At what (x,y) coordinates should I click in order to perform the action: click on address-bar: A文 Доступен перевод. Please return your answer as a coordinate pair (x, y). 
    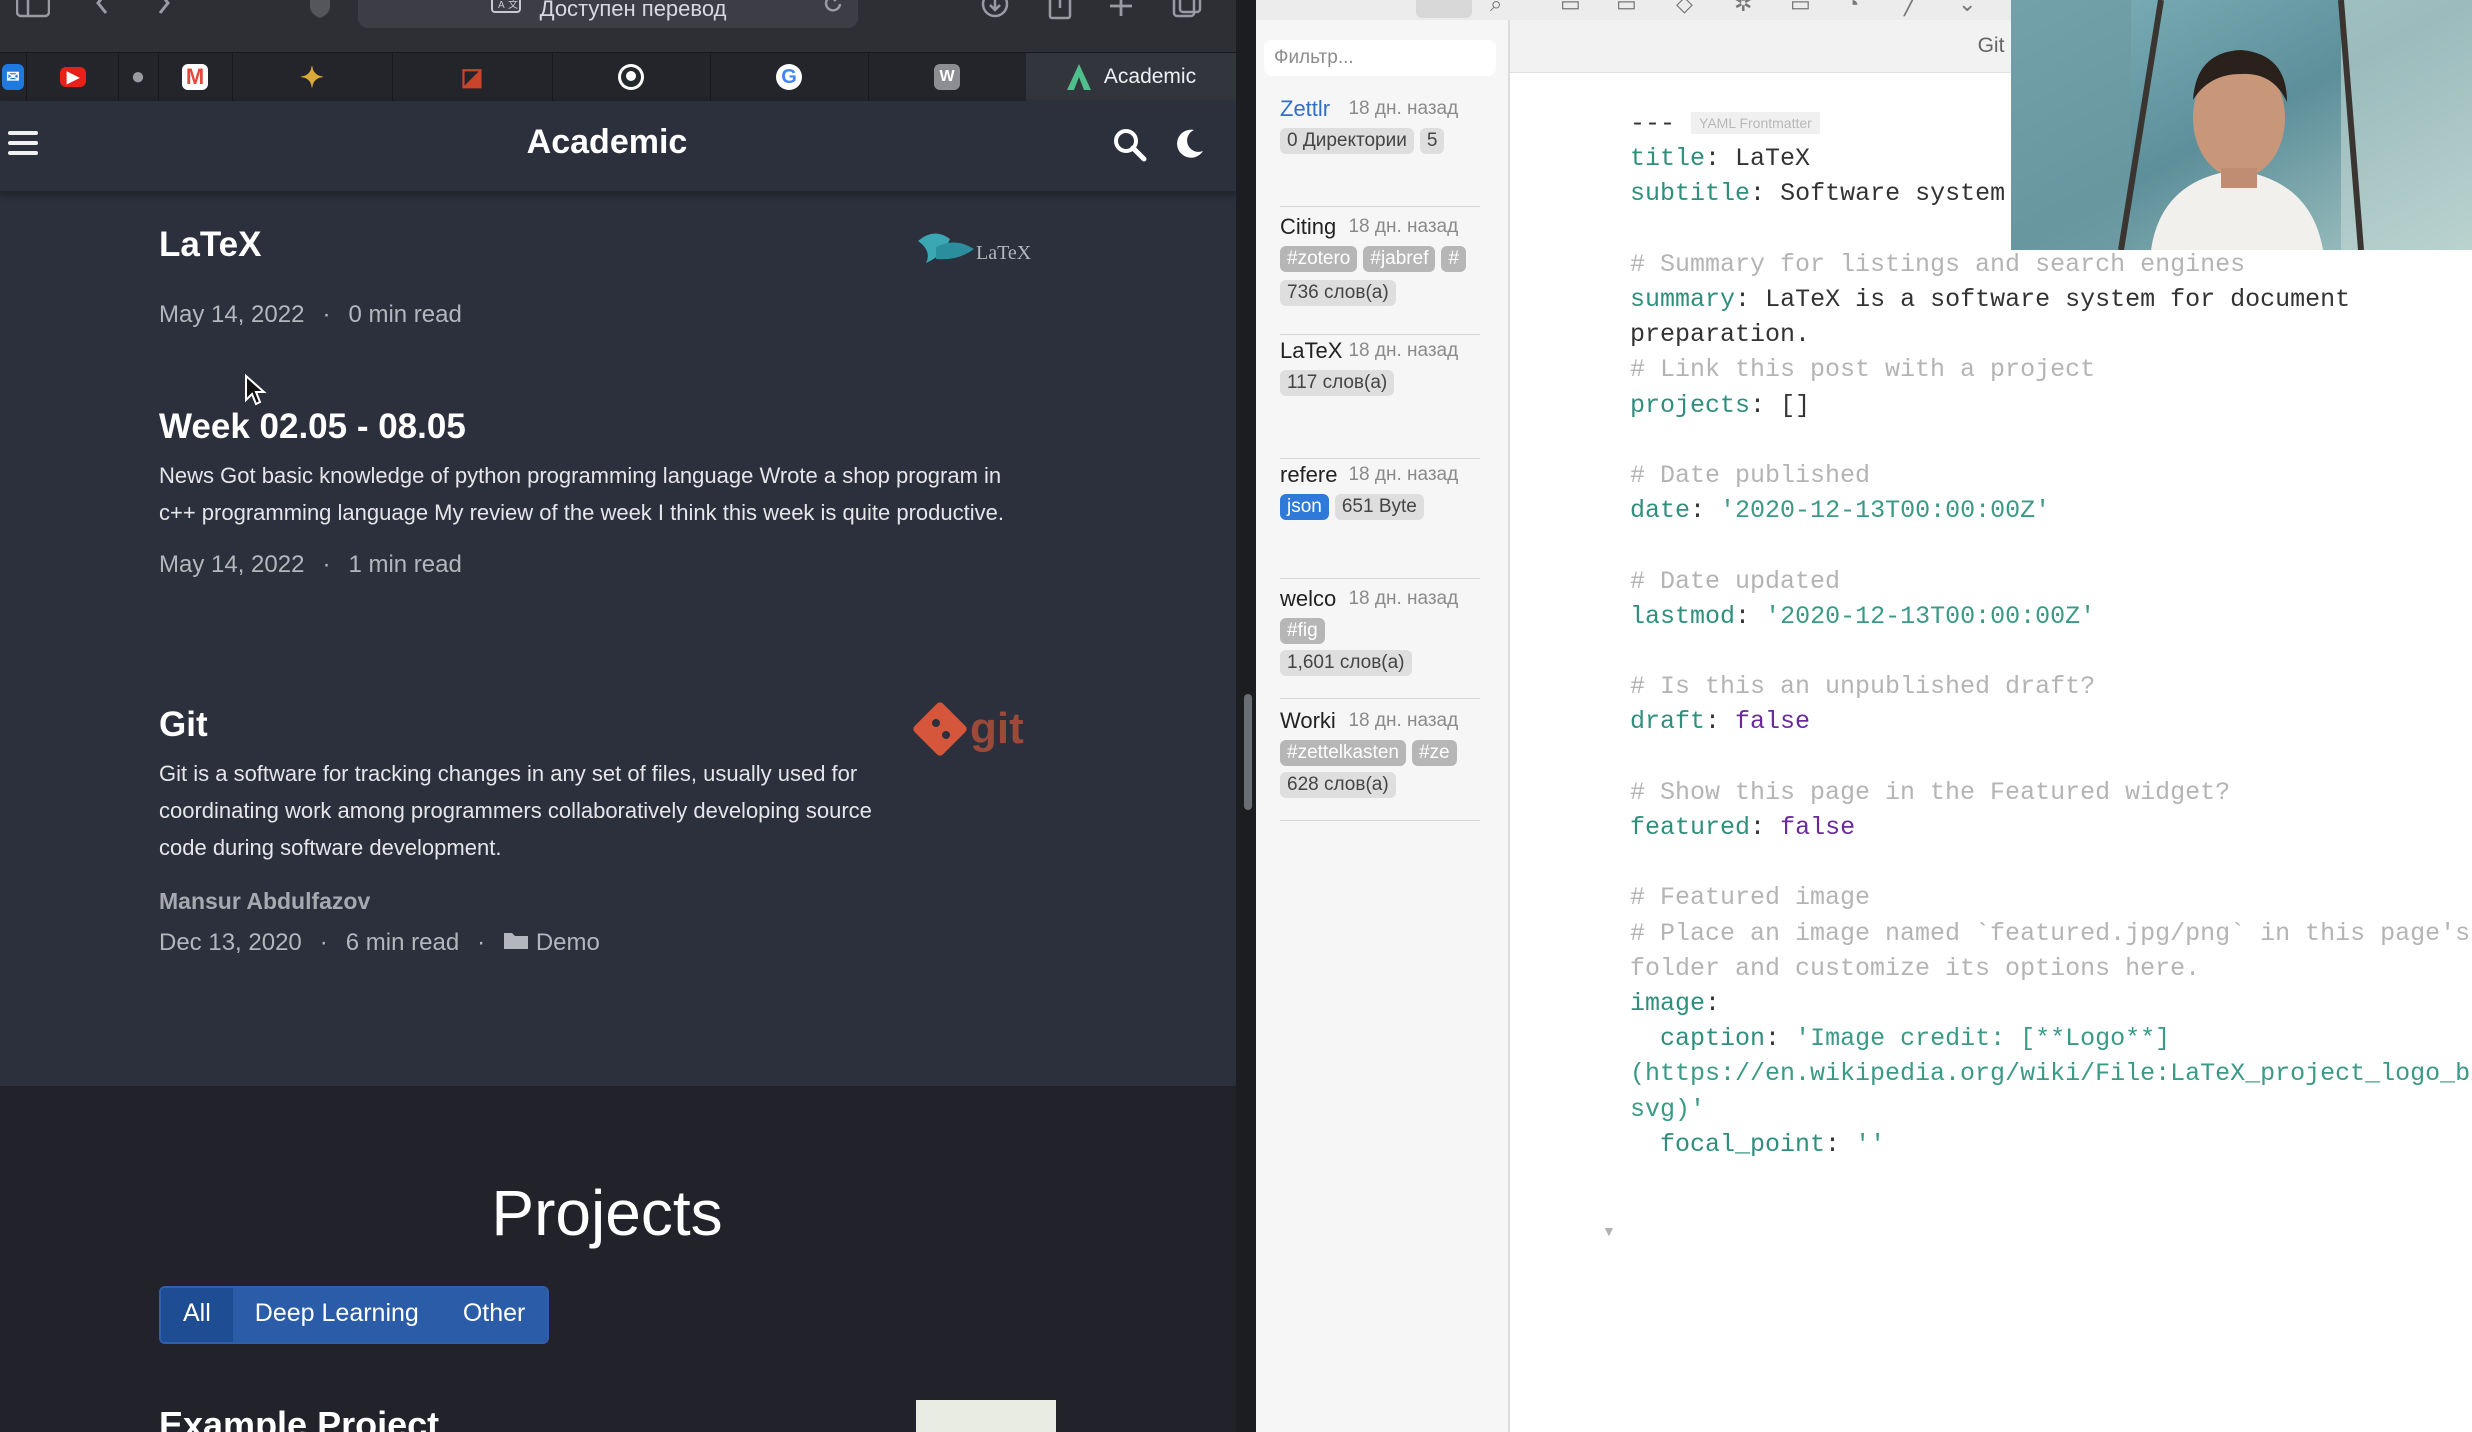
    Looking at the image, I should click on (608, 14).